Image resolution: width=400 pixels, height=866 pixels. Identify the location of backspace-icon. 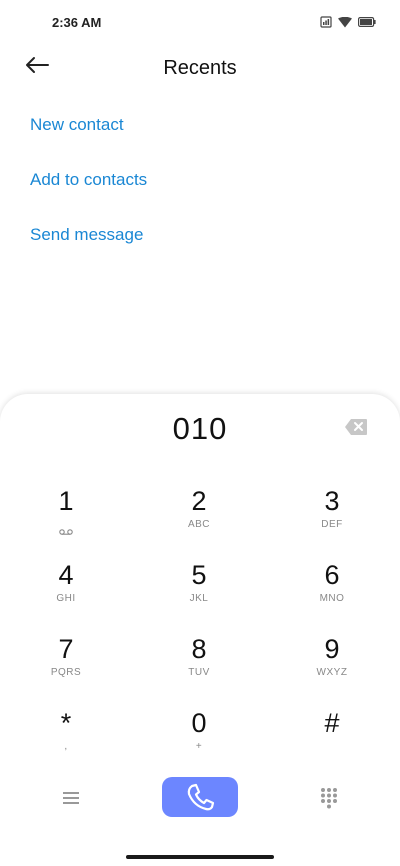
(356, 429).